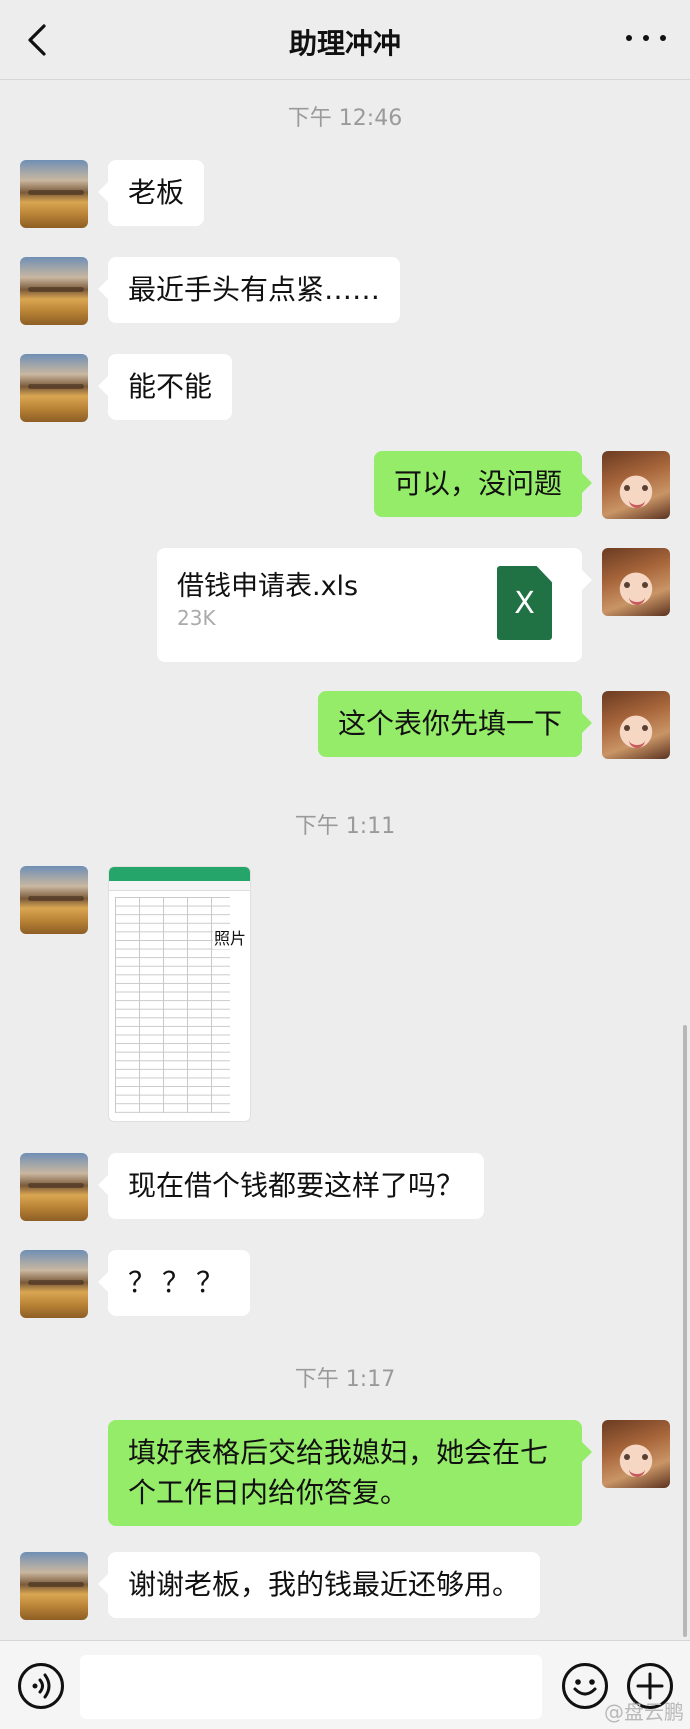 The height and width of the screenshot is (1729, 690). Describe the element at coordinates (230, 937) in the screenshot. I see `photo-label: 照片` at that location.